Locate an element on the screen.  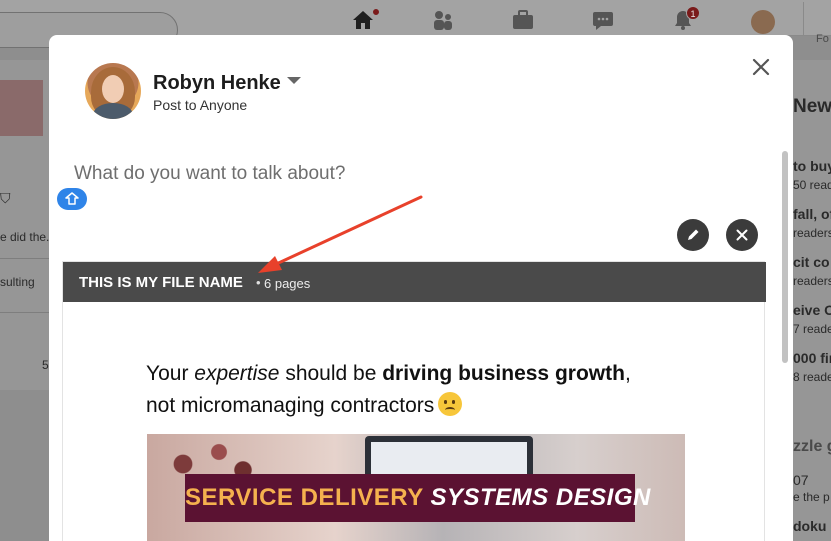
for-business-label: Fo is located at coordinates (822, 39).